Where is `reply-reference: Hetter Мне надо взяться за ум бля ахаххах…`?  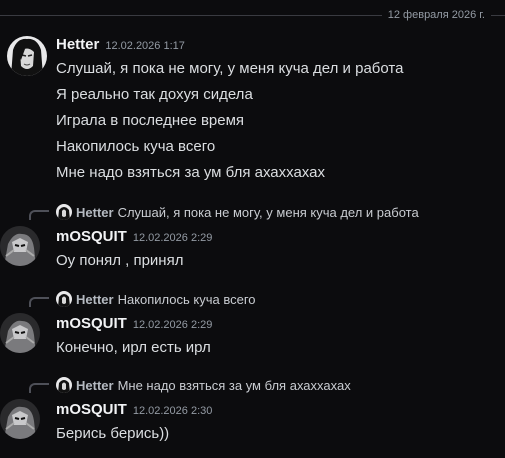
reply-reference: Hetter Мне надо взяться за ум бля ахаххах… is located at coordinates (203, 386).